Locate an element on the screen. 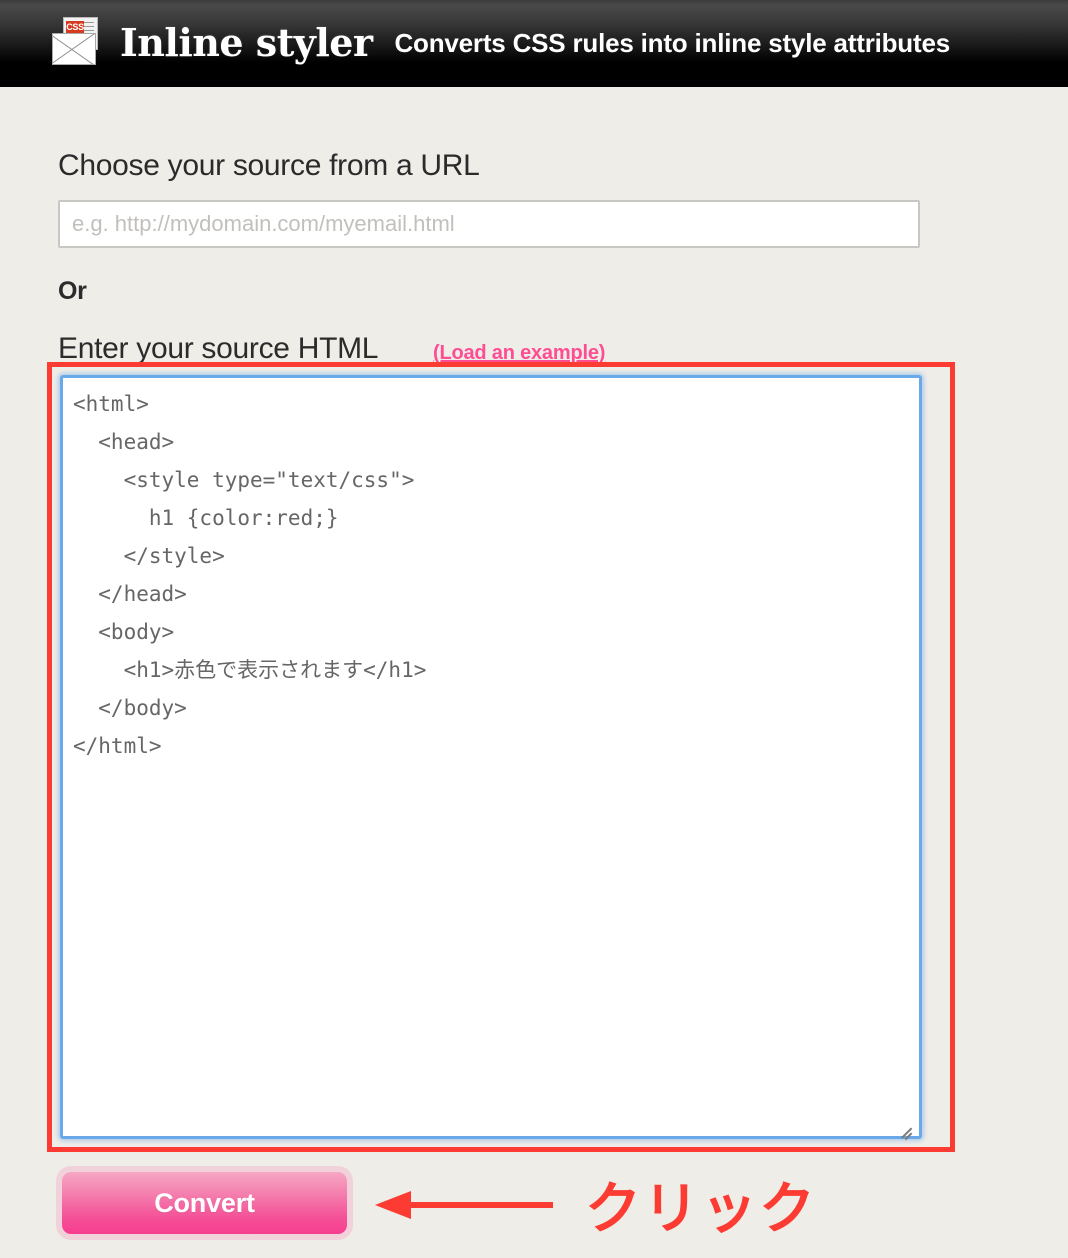  click-annotation-label: クリック is located at coordinates (701, 1209).